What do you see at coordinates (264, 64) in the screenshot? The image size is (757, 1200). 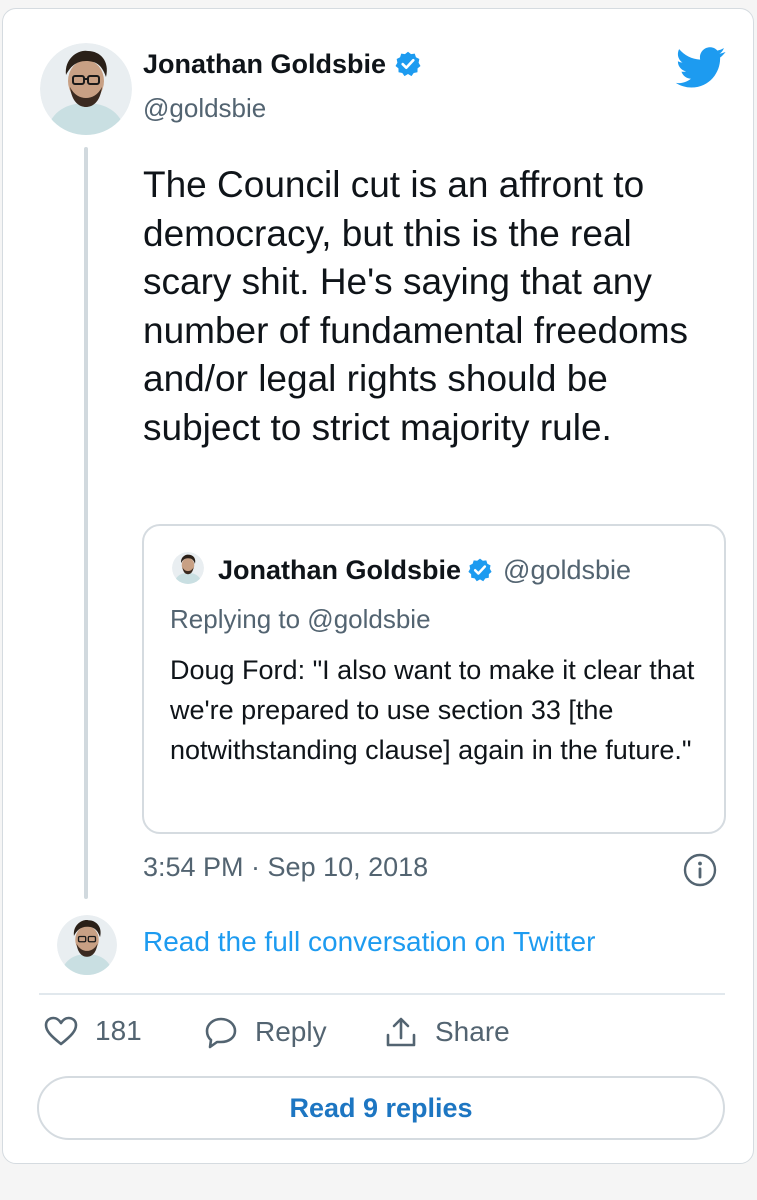 I see `author-name-text: Jonathan Goldsbie` at bounding box center [264, 64].